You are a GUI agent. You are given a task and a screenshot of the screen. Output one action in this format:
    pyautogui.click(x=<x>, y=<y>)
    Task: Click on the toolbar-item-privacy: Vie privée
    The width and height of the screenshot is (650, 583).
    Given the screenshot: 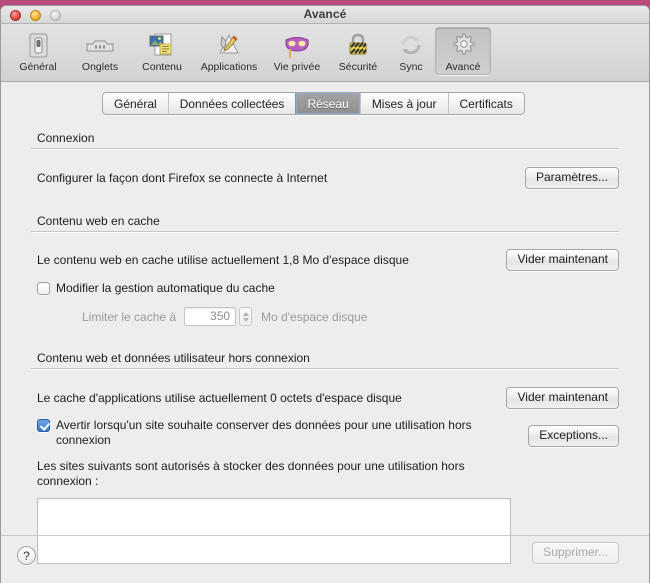 What is the action you would take?
    pyautogui.click(x=297, y=51)
    